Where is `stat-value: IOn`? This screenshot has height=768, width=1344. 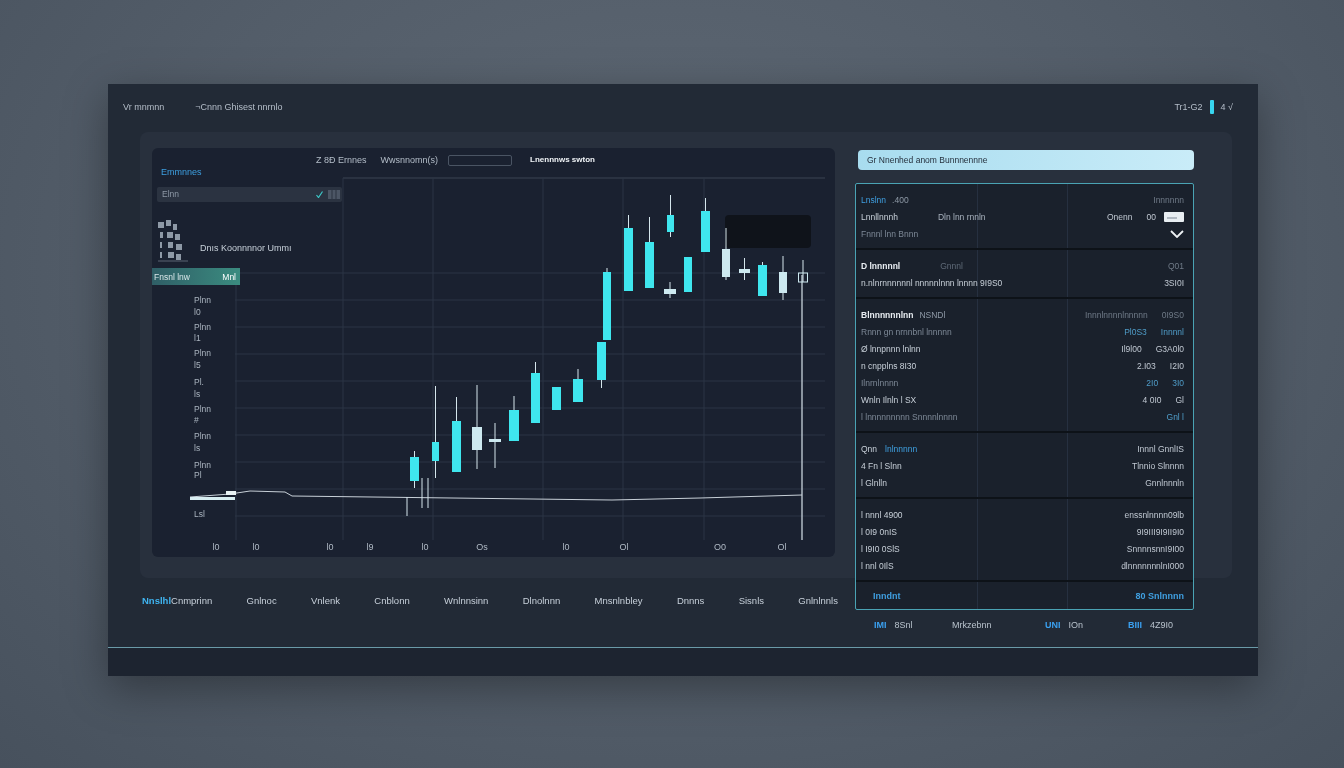 stat-value: IOn is located at coordinates (1075, 625).